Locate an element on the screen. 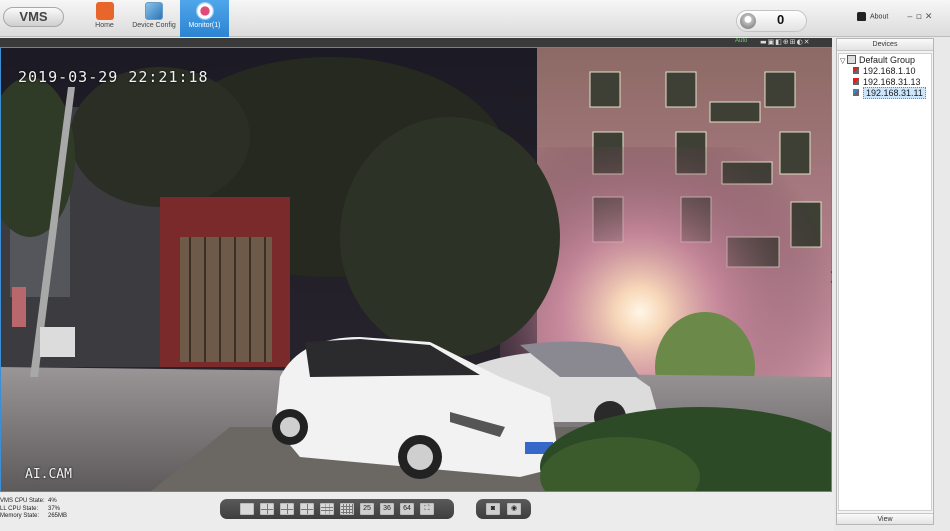 The height and width of the screenshot is (531, 950). ll-cpu-label: LL CPU State: is located at coordinates (19, 509).